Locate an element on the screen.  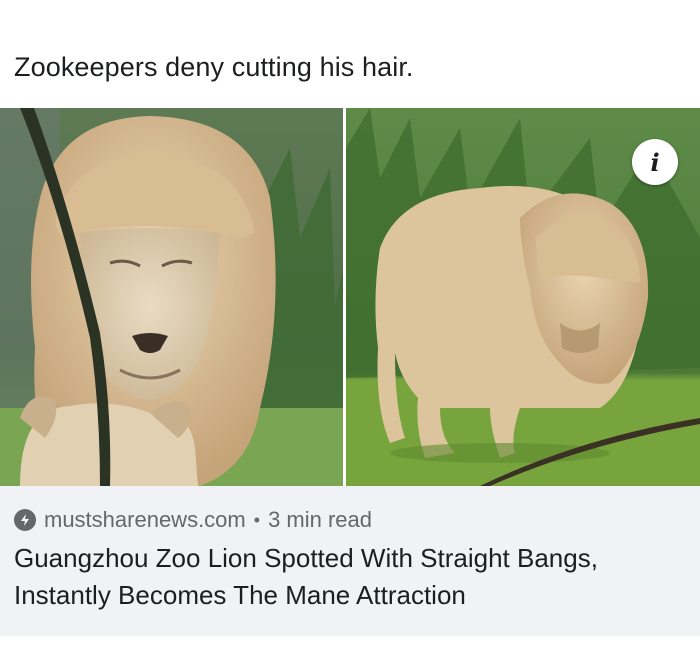
info-icon: i is located at coordinates (655, 162).